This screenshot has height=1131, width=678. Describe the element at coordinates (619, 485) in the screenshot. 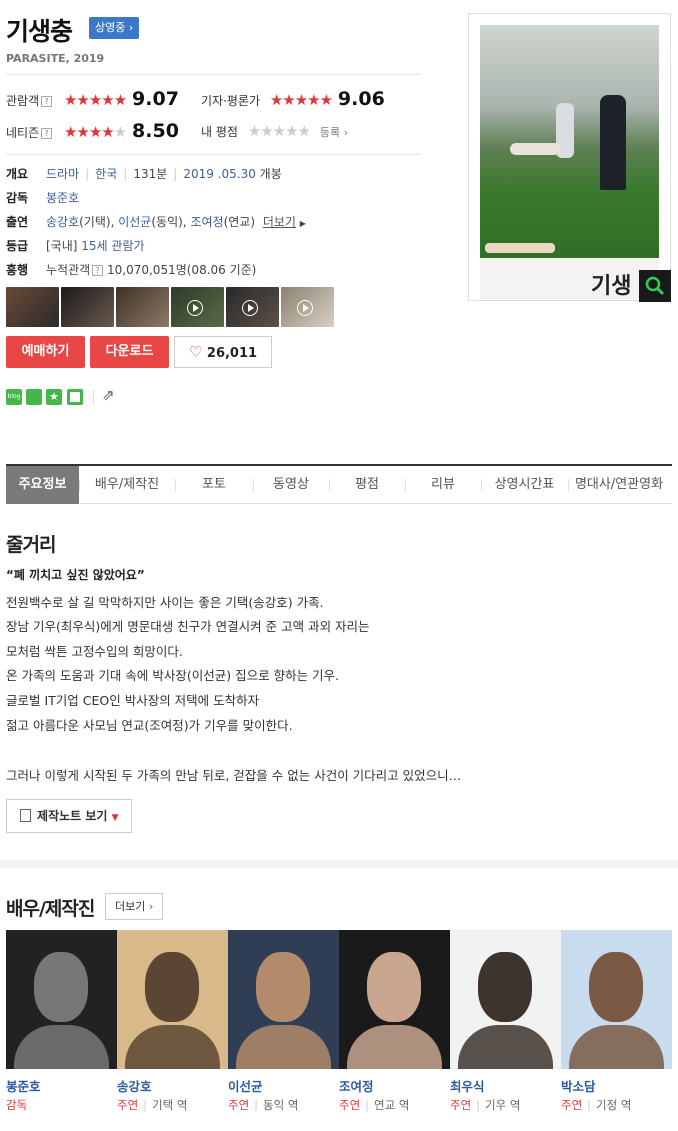

I see `tab-quotes-related: 명대사/연관영화` at that location.